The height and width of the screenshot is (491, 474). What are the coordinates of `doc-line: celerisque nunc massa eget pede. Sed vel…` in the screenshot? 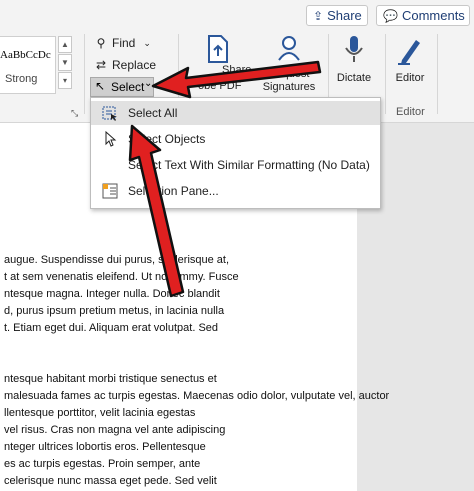 It's located at (110, 481).